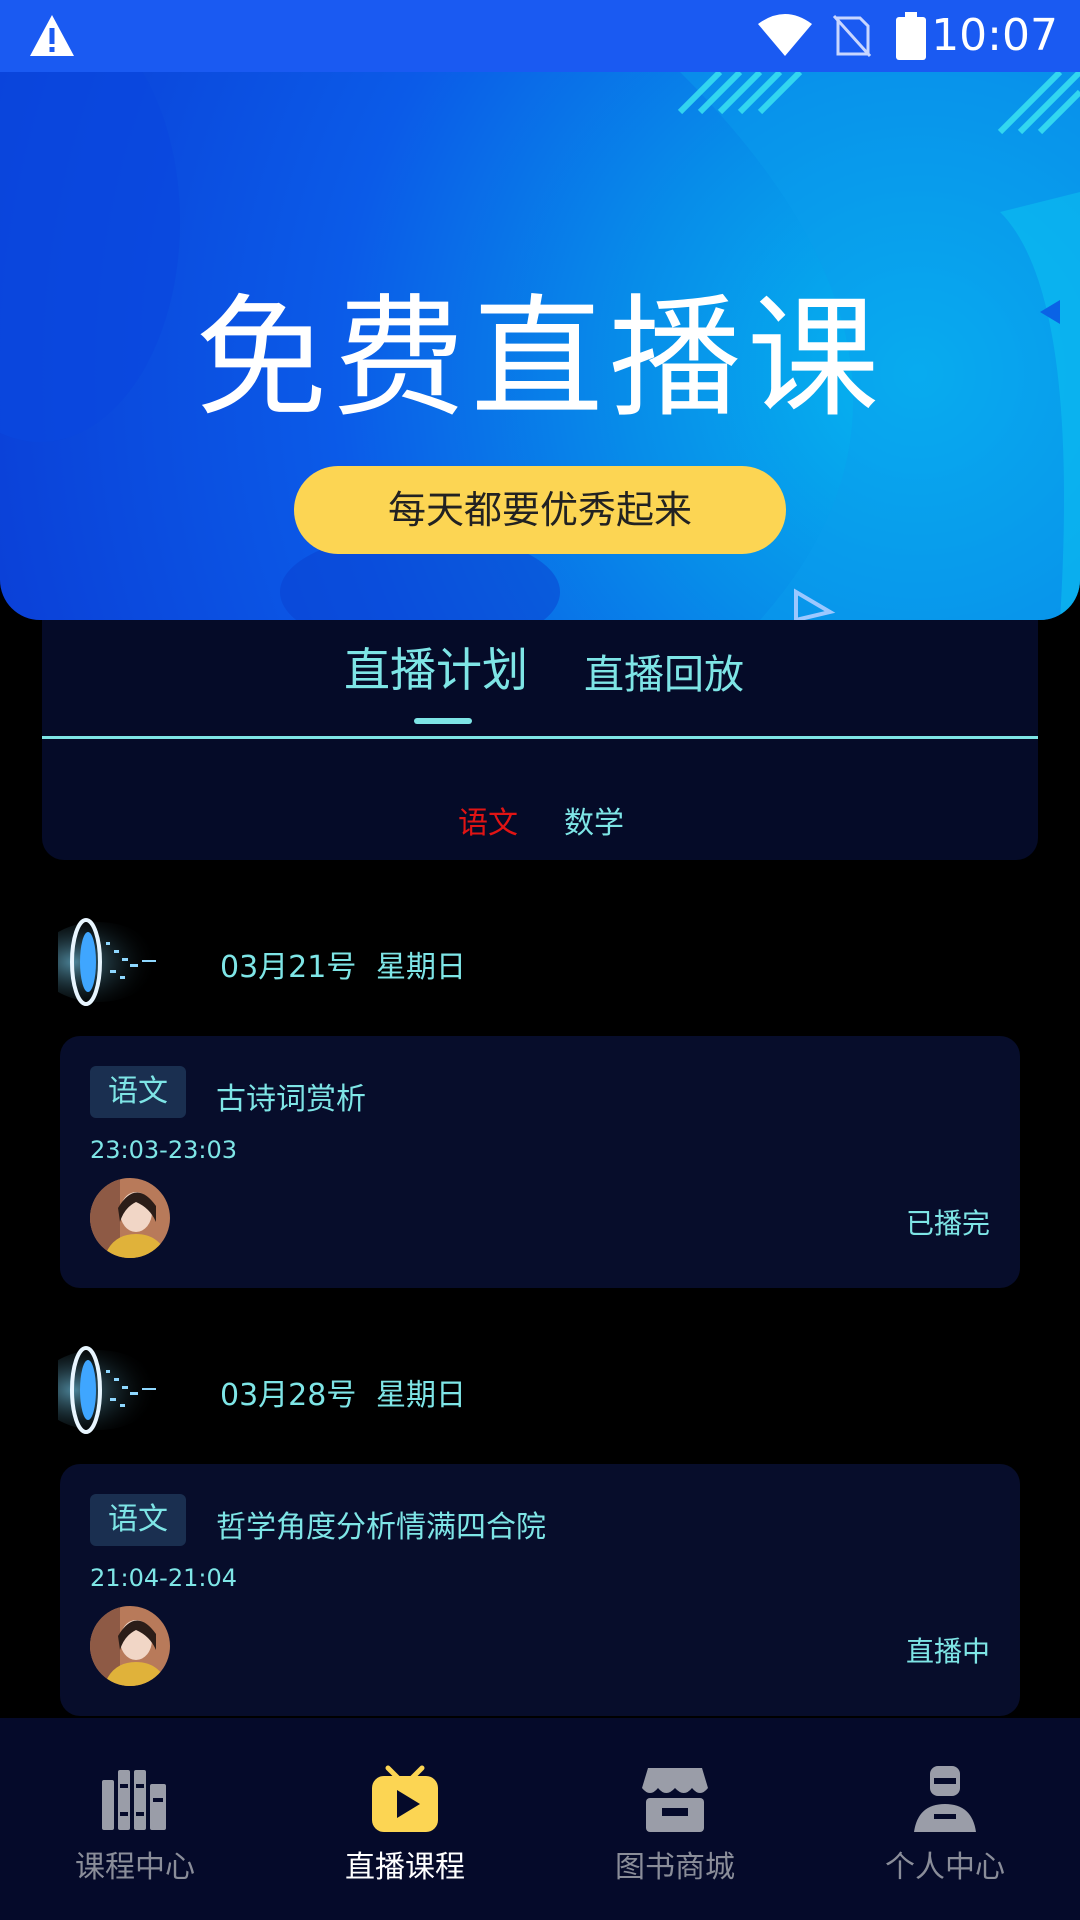 This screenshot has height=1920, width=1080. What do you see at coordinates (436, 667) in the screenshot?
I see `tab-live-plan: 直播计划` at bounding box center [436, 667].